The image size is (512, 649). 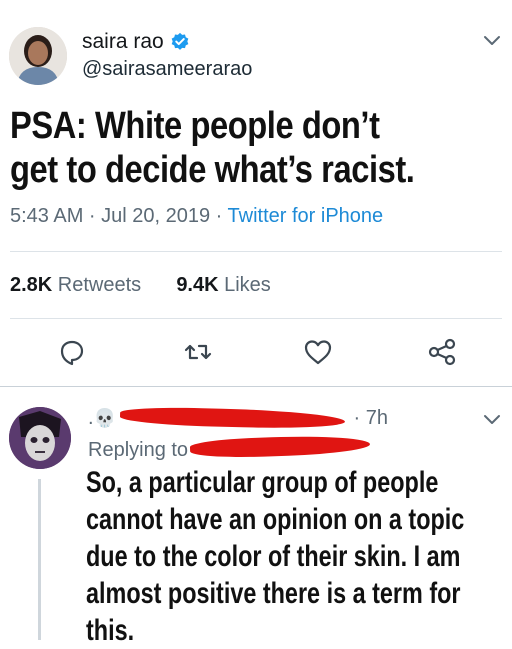 I want to click on reply-author-avatar, so click(x=40, y=438).